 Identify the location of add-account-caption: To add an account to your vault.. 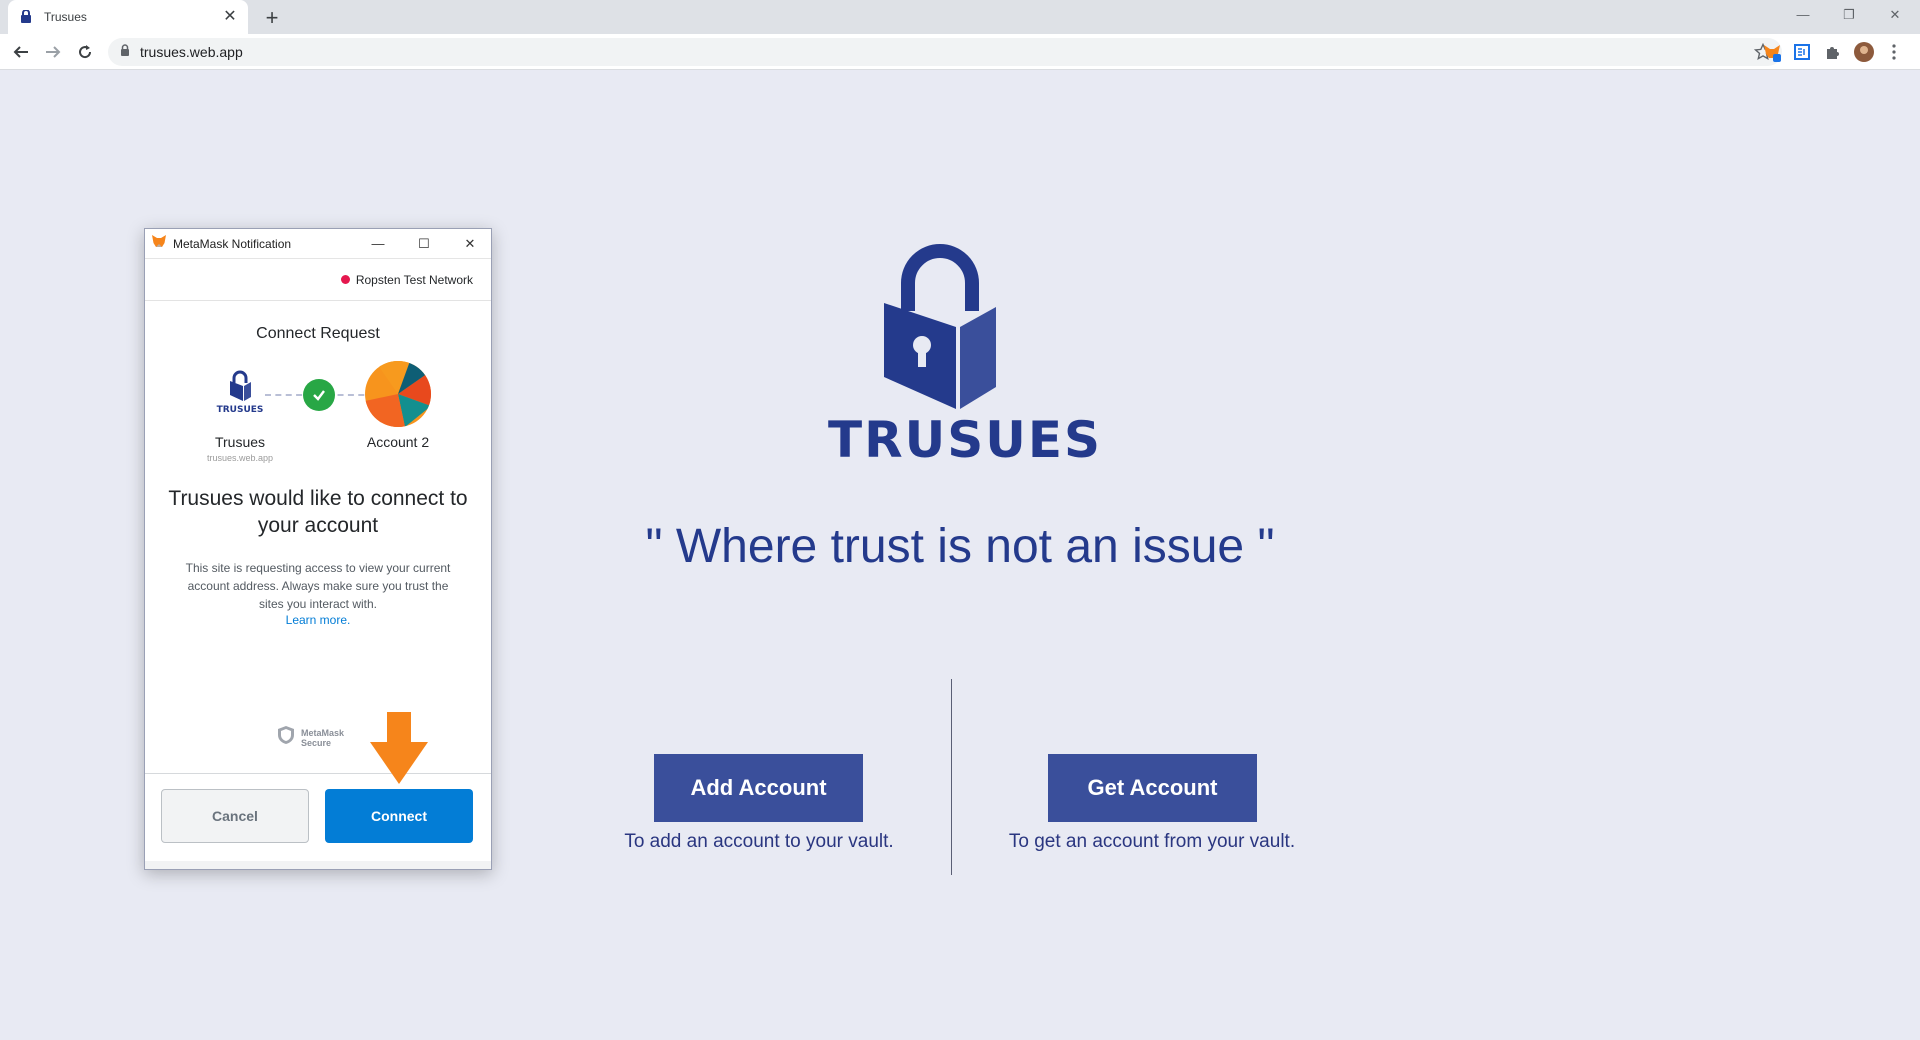
(759, 841).